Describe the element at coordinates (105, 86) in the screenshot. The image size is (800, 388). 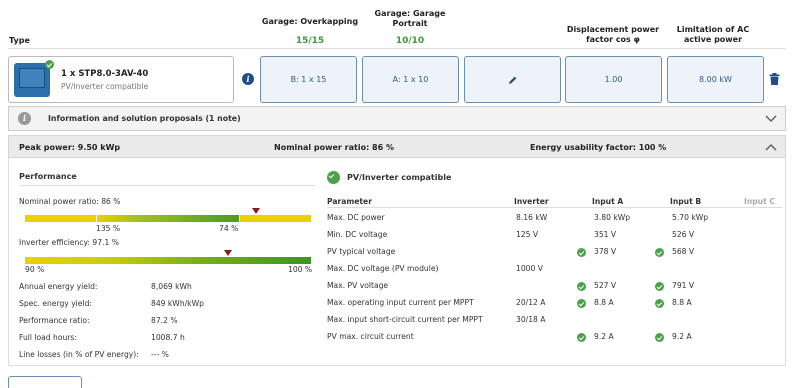
I see `inverter-status: PV/Inverter compatible` at that location.